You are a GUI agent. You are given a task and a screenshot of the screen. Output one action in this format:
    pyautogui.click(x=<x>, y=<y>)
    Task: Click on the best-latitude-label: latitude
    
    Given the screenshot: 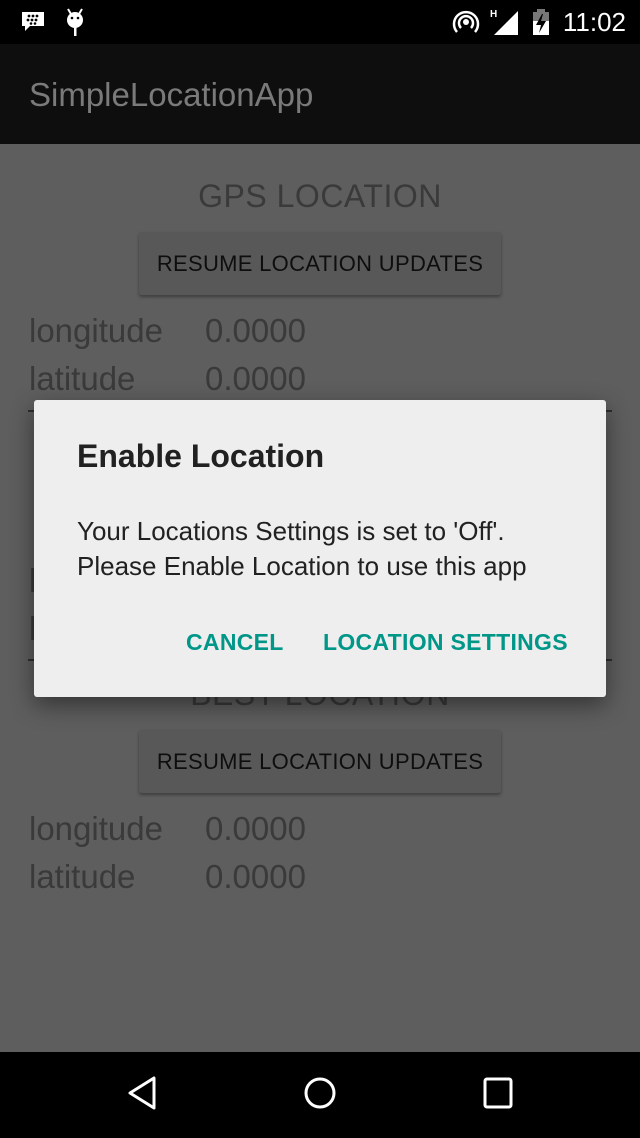 What is the action you would take?
    pyautogui.click(x=82, y=876)
    